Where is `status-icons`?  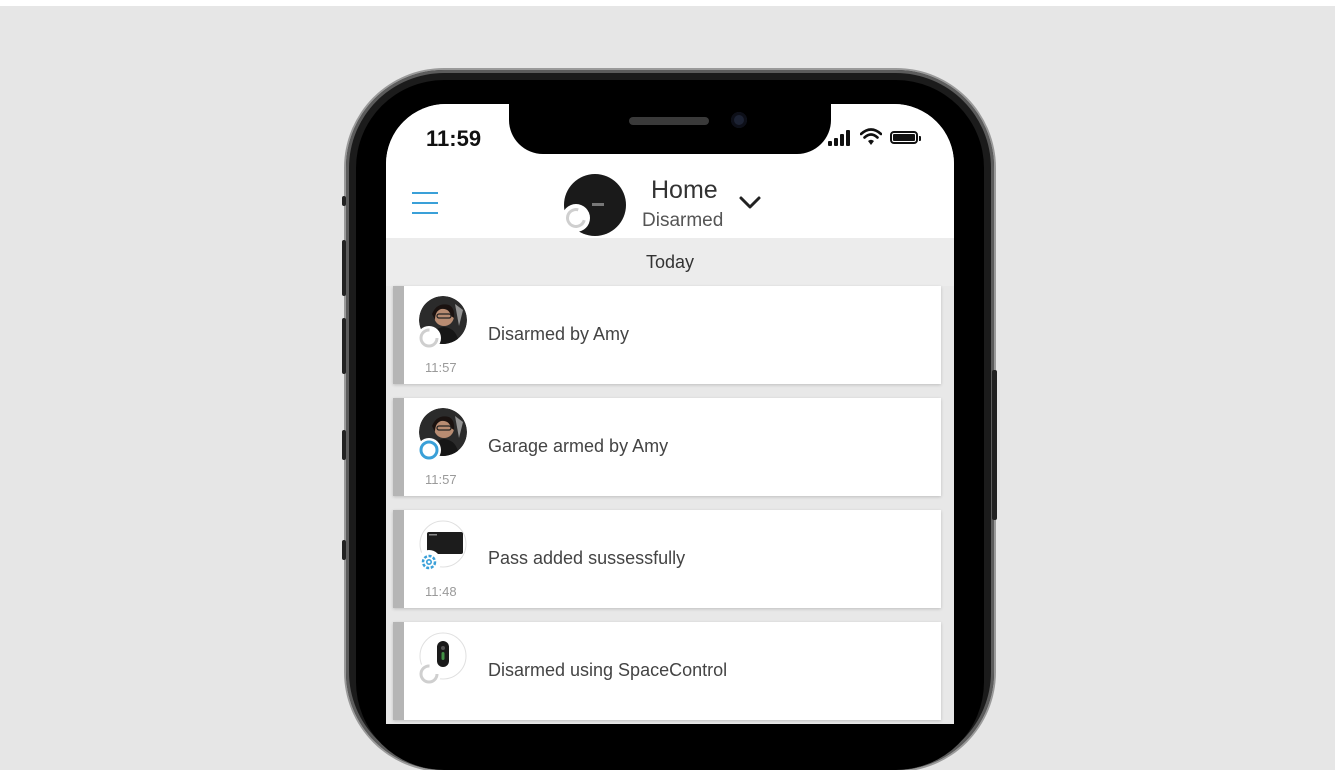 status-icons is located at coordinates (878, 138).